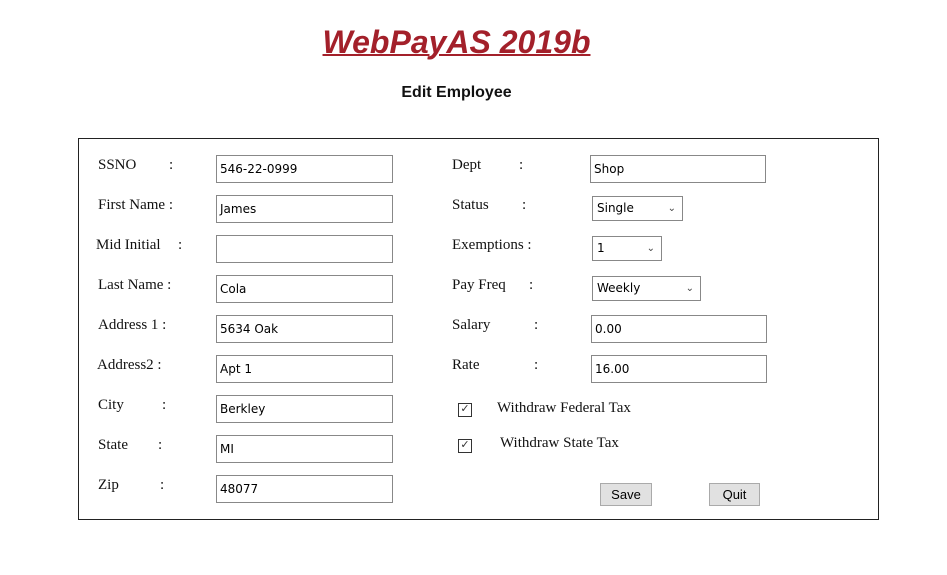  I want to click on address2-label: Address2 :, so click(129, 365).